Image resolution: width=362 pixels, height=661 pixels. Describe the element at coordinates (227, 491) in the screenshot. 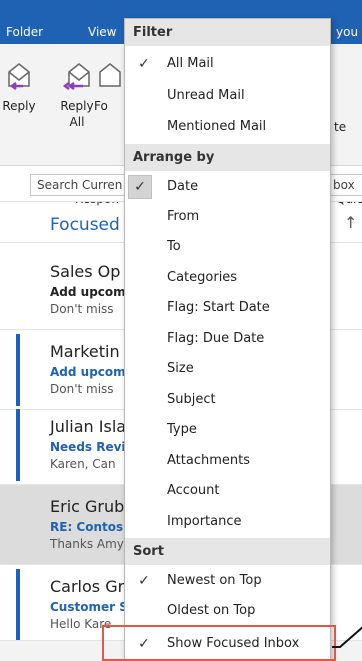

I see `menu-item-account: Account` at that location.